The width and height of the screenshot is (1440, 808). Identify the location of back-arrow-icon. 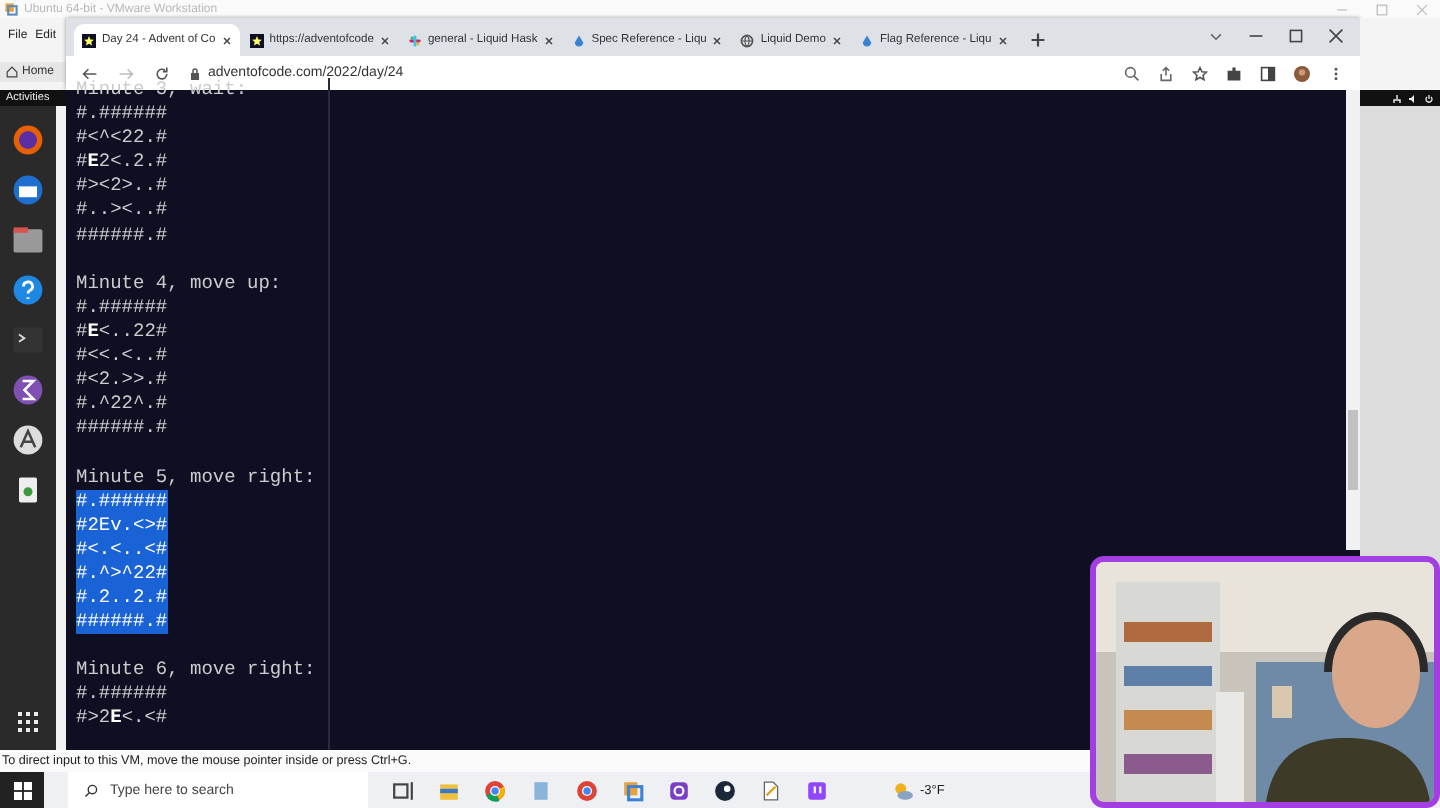
(90, 73).